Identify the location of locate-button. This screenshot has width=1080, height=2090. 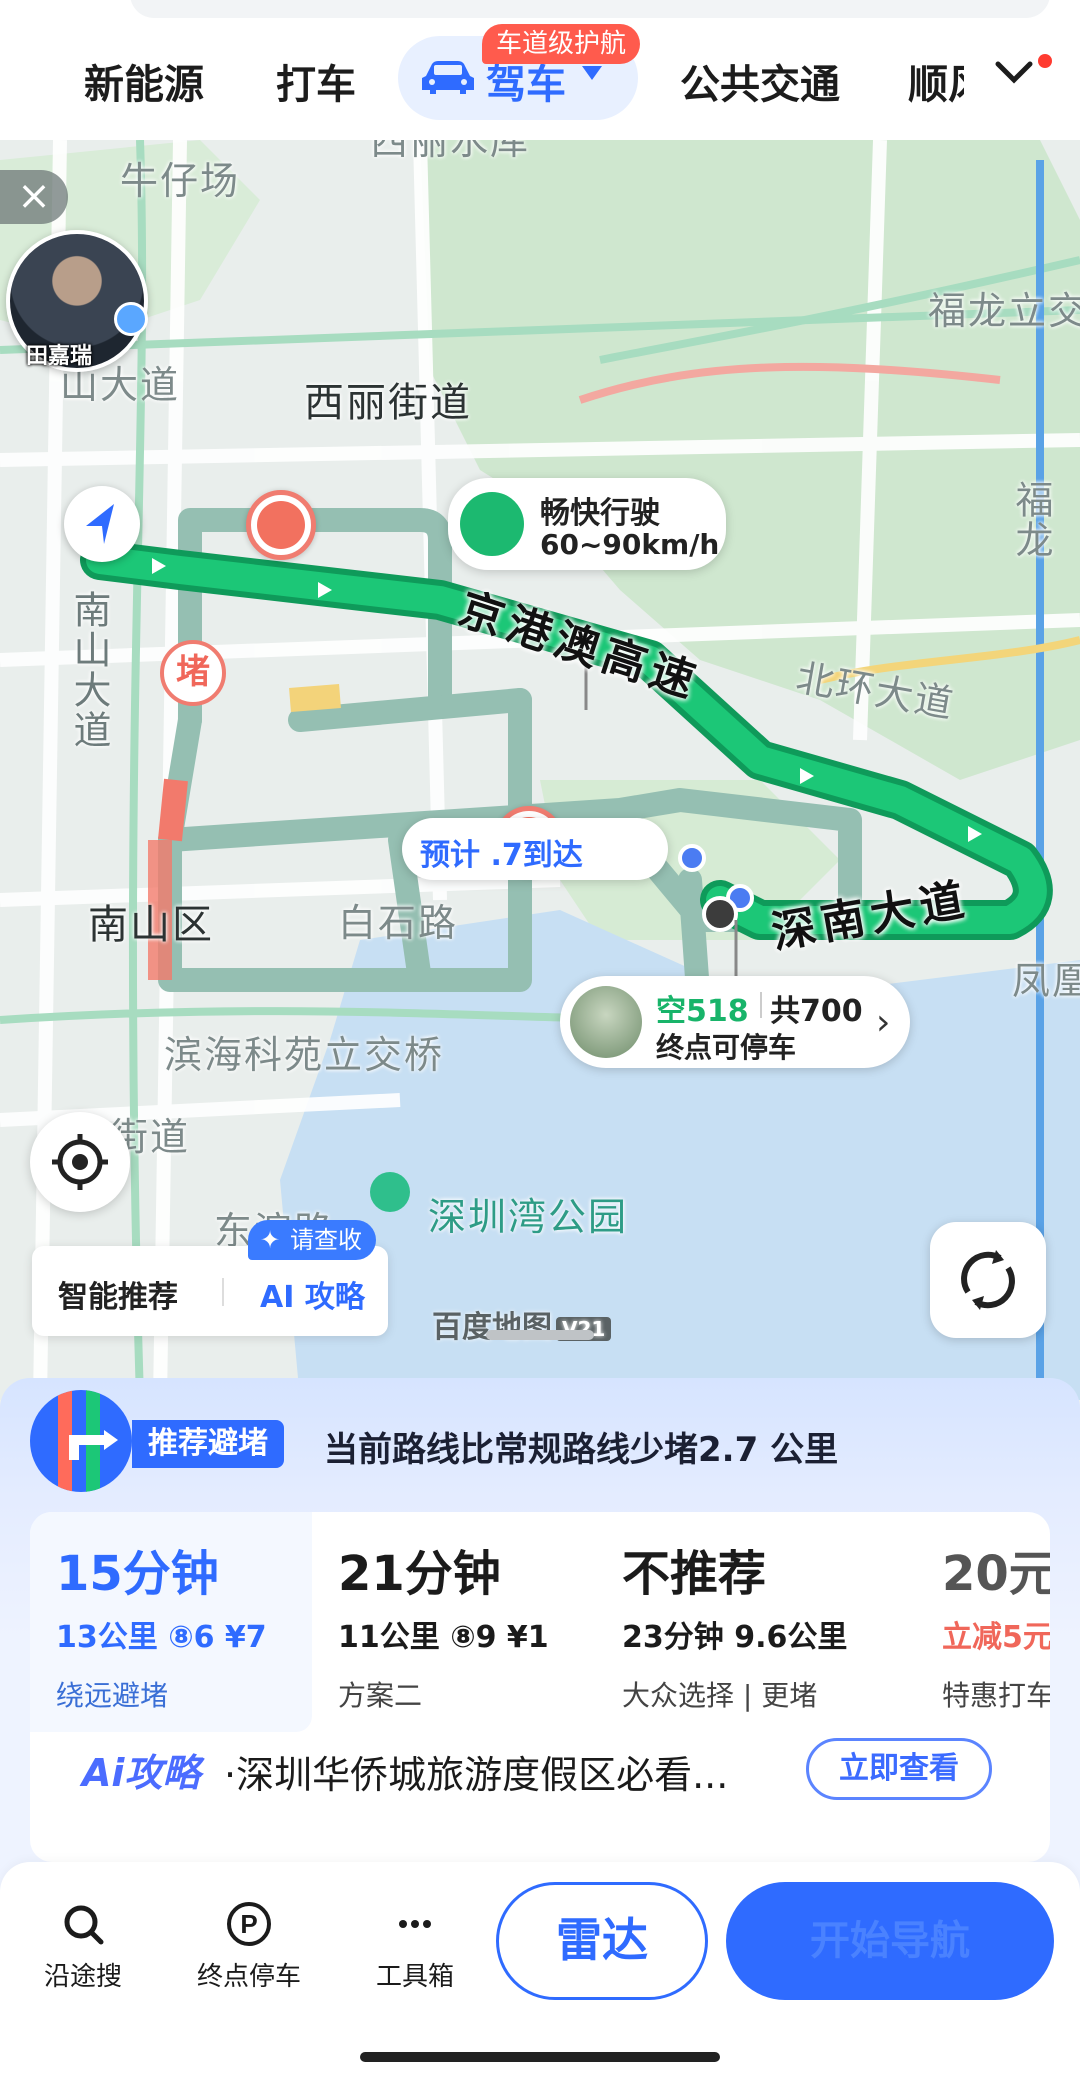
(80, 1162).